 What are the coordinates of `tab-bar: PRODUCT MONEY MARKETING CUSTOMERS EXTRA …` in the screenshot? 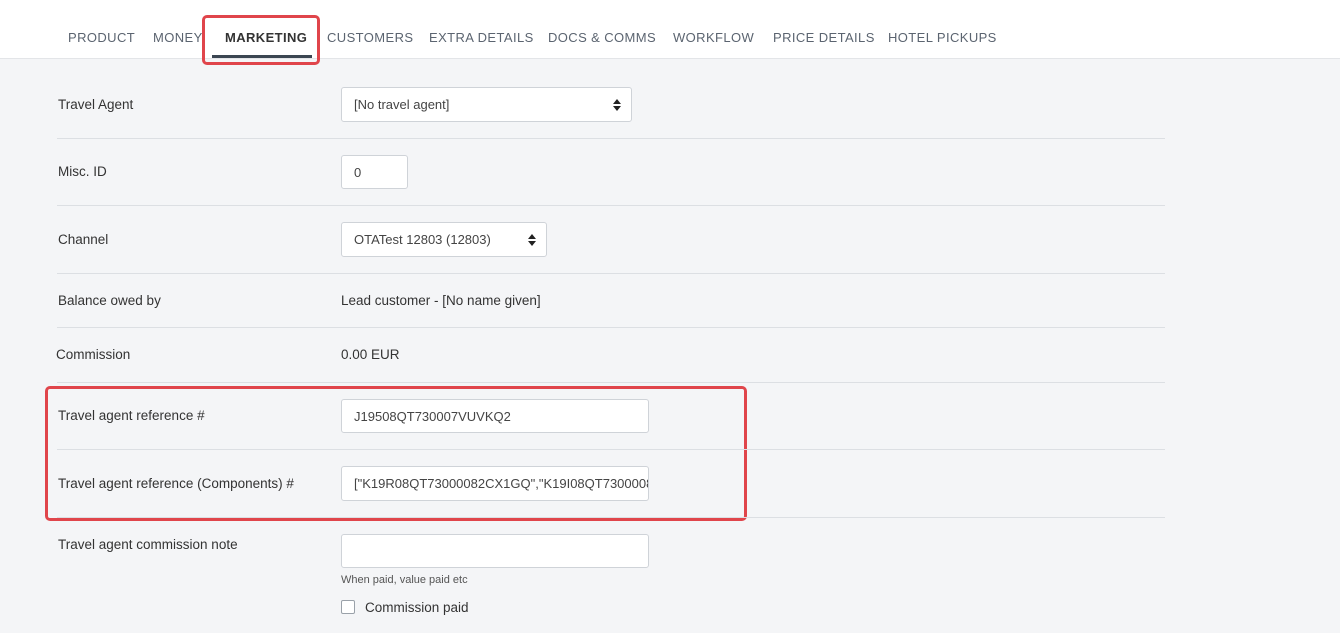 It's located at (670, 29).